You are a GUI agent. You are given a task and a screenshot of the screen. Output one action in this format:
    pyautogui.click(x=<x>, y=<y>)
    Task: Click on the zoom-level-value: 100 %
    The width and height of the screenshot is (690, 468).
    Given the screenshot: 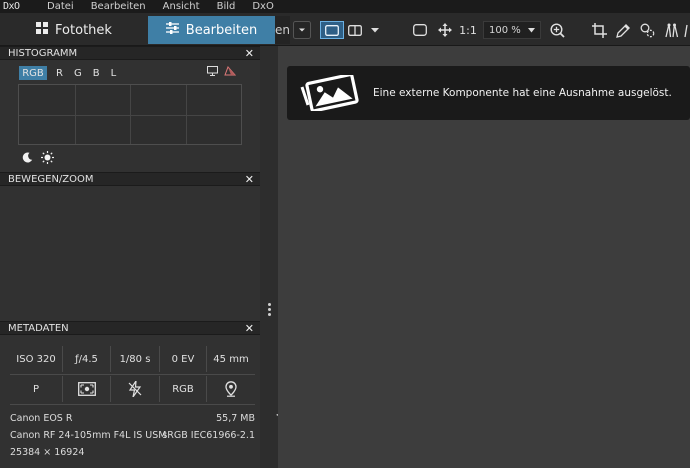 What is the action you would take?
    pyautogui.click(x=505, y=30)
    